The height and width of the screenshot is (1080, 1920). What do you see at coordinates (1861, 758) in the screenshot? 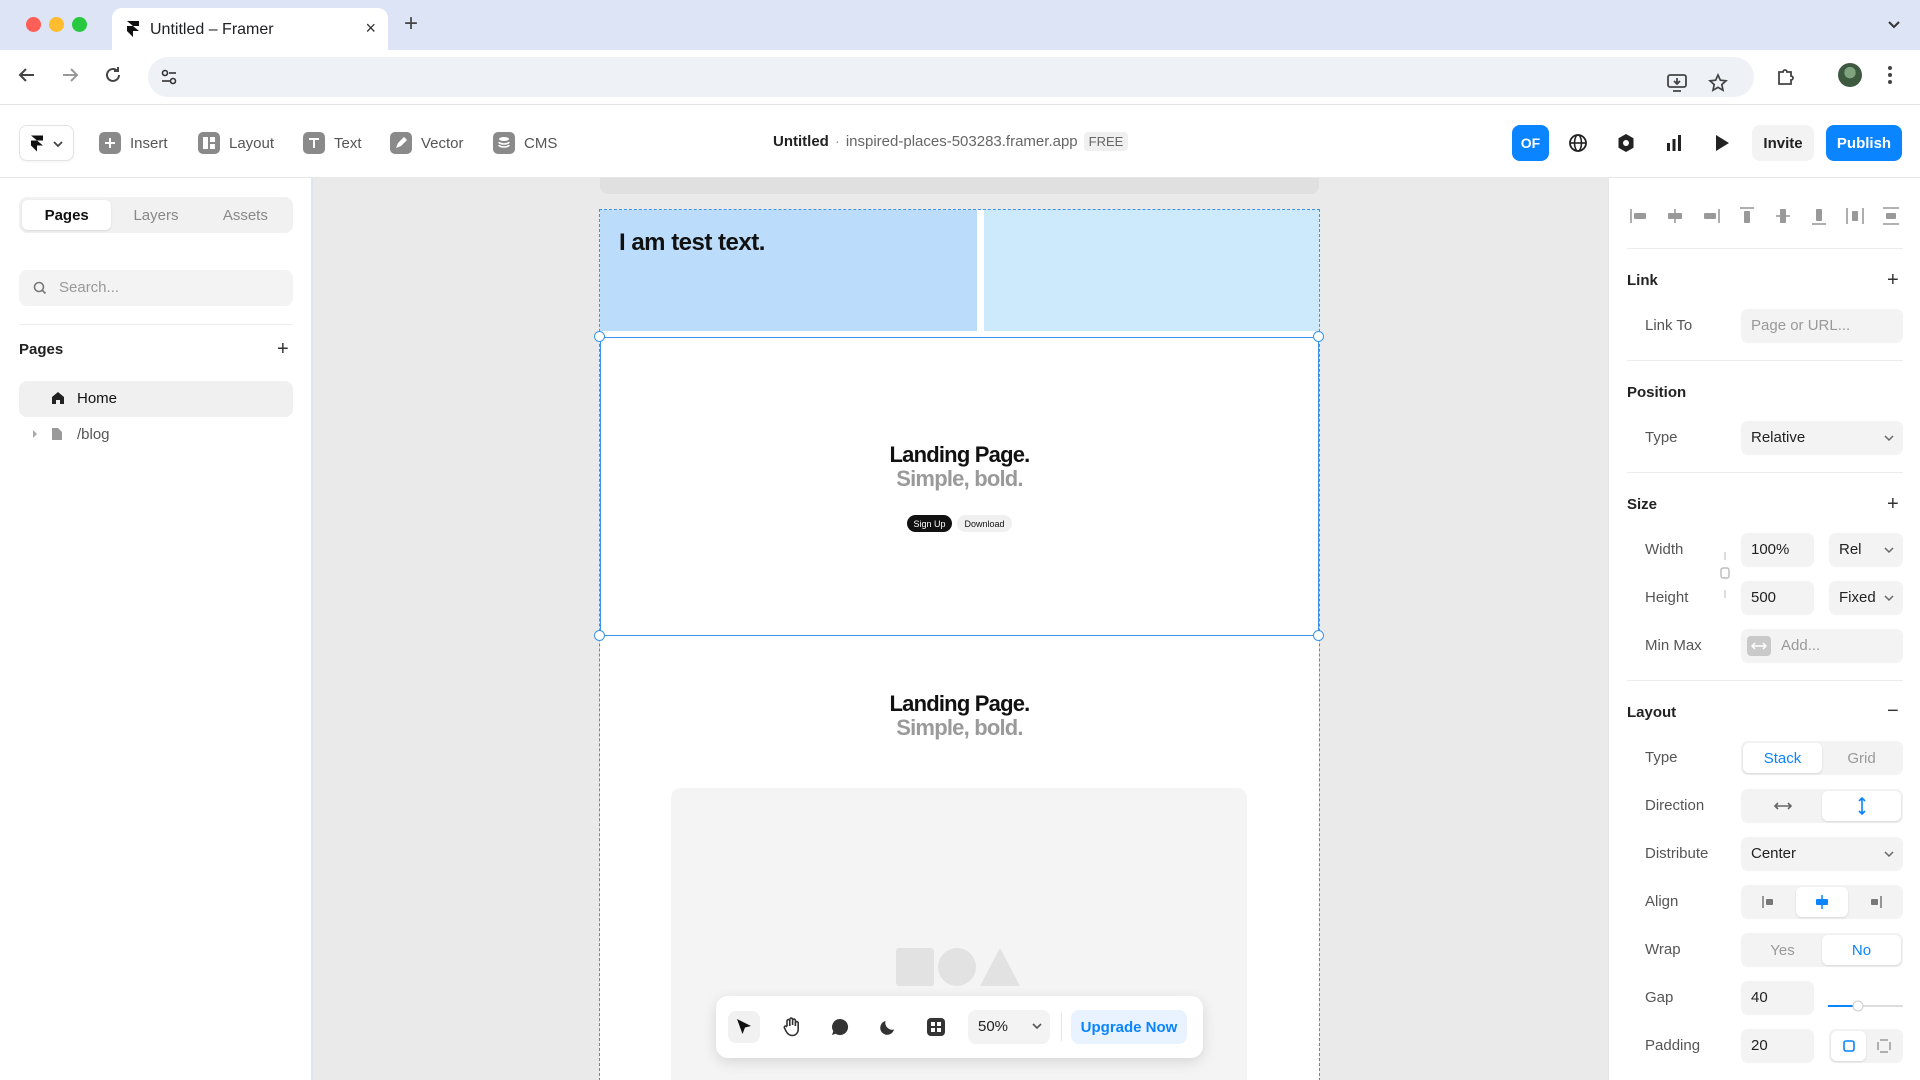
I see `grid-option: Grid` at bounding box center [1861, 758].